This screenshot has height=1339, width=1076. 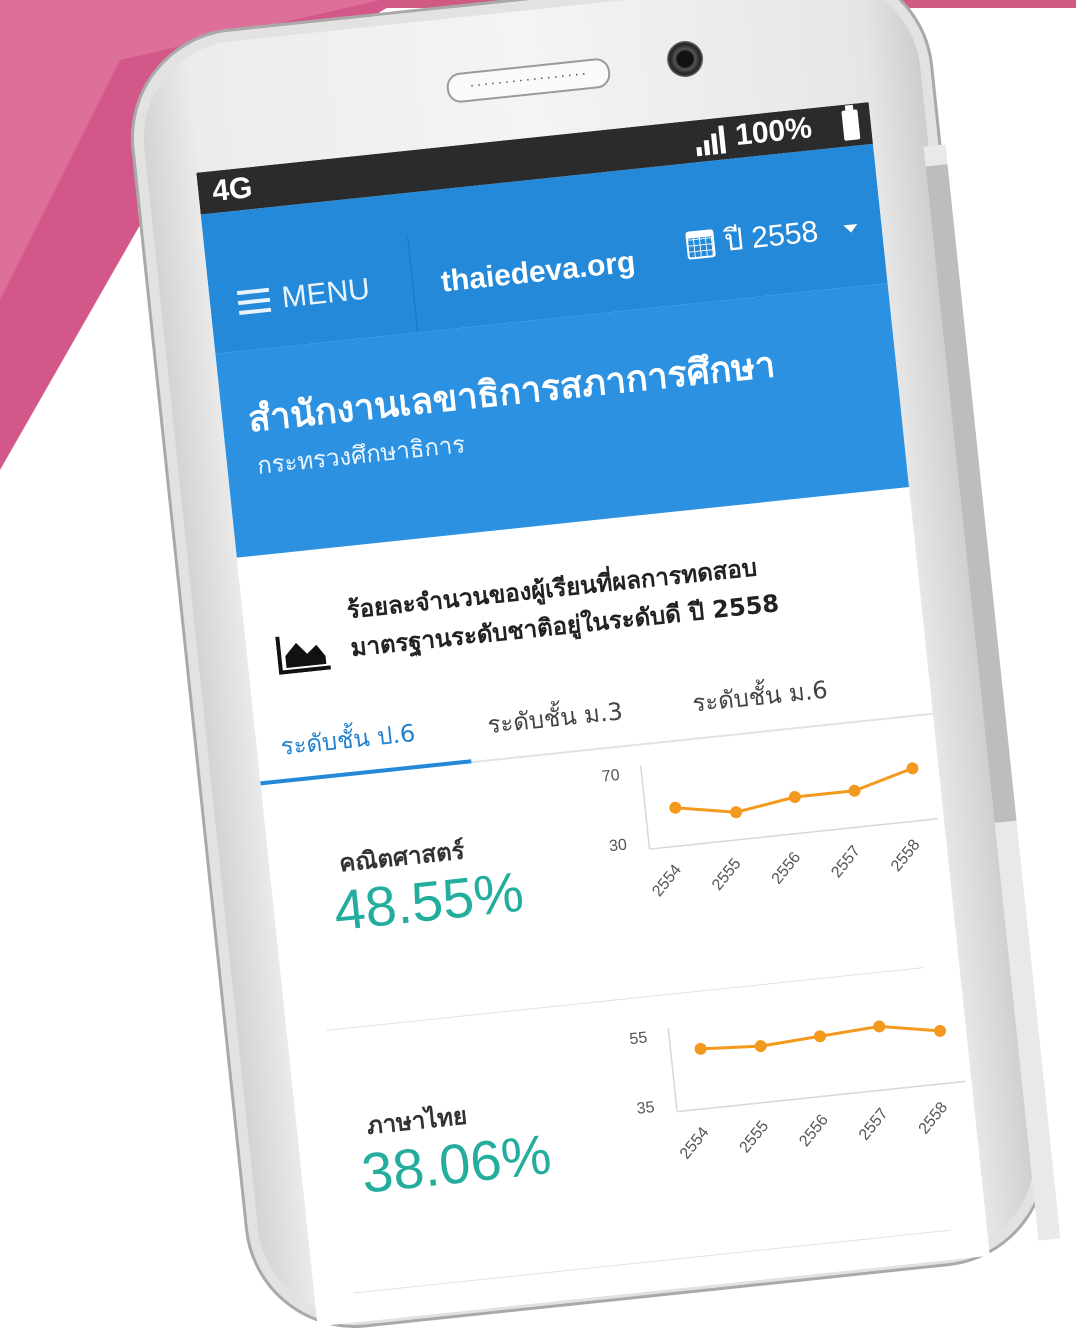 I want to click on battery-percentage: 100%, so click(x=773, y=132).